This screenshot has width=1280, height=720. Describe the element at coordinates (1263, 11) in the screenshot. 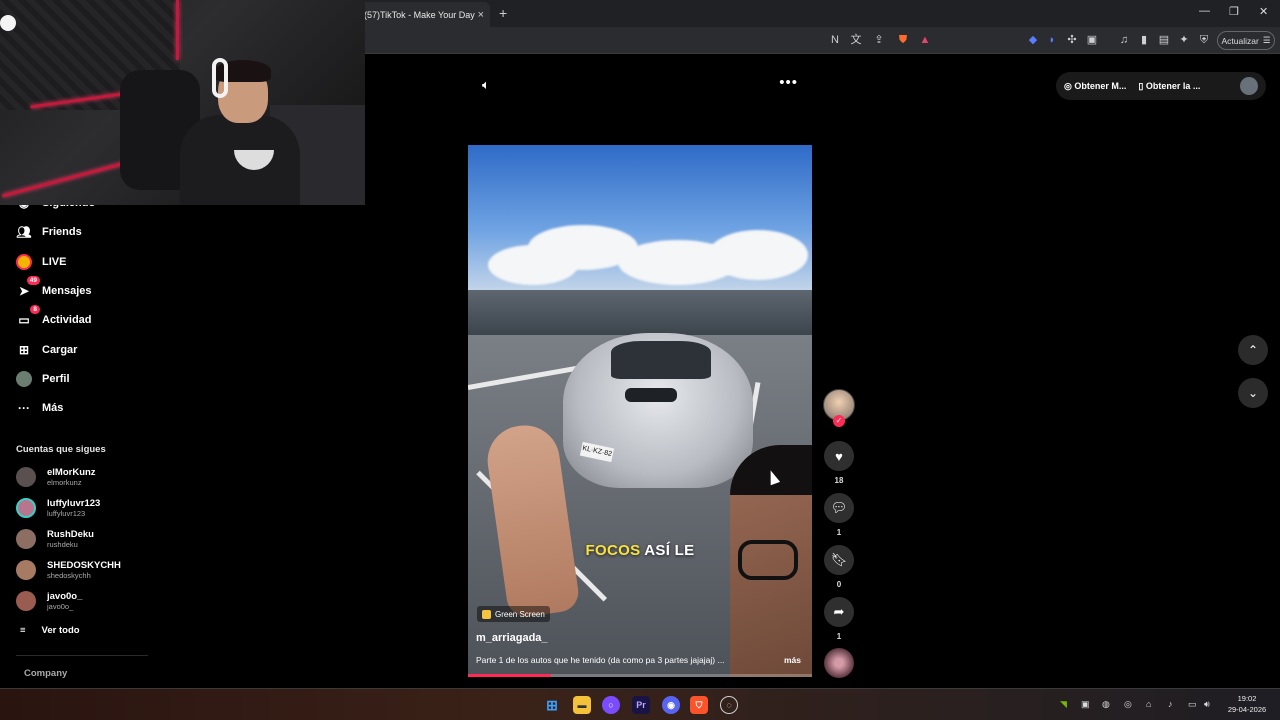

I see `close-window-icon: ✕` at that location.